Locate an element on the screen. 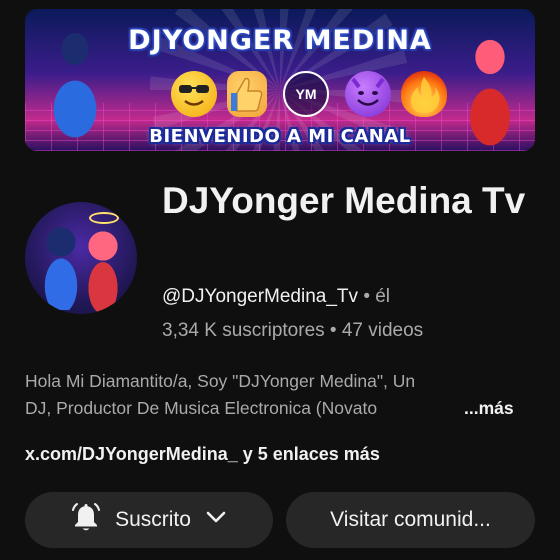  channel-handle: @DJYongerMedina_Tv is located at coordinates (260, 296).